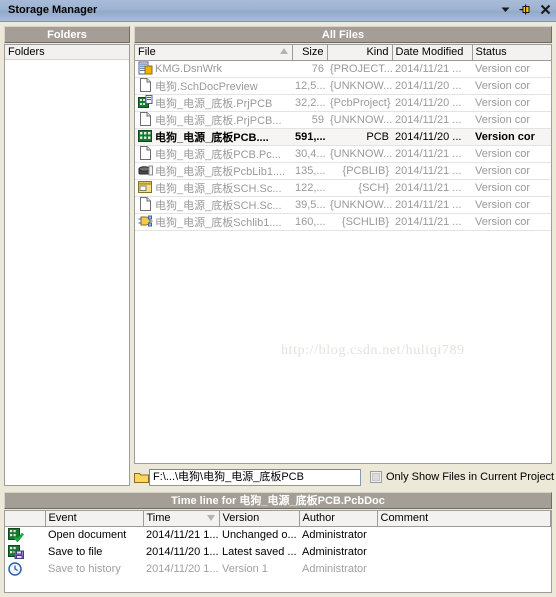 Image resolution: width=556 pixels, height=597 pixels. I want to click on timeline-column-header-version: Version, so click(259, 519).